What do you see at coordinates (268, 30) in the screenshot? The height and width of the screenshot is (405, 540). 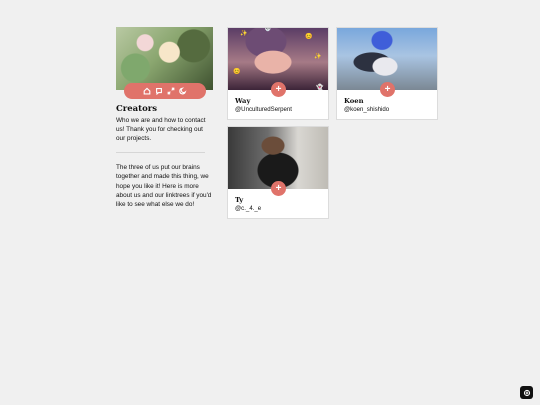 I see `skull-icon: 💀` at bounding box center [268, 30].